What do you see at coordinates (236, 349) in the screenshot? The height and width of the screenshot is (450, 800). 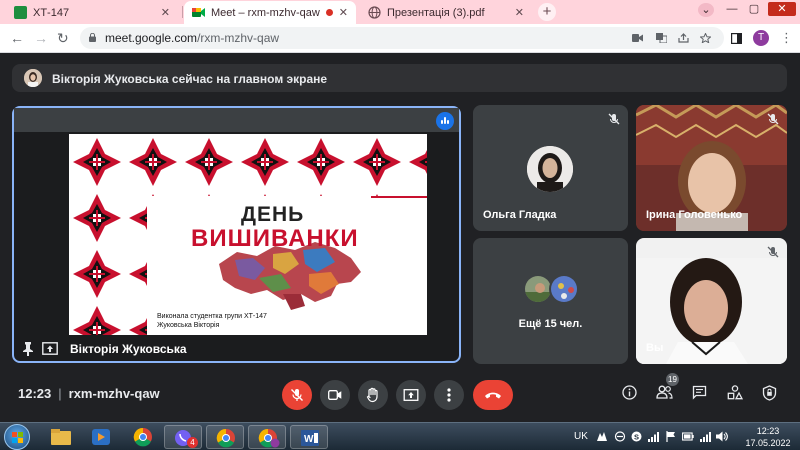 I see `presentation-footer: Вікторія Жуковська` at bounding box center [236, 349].